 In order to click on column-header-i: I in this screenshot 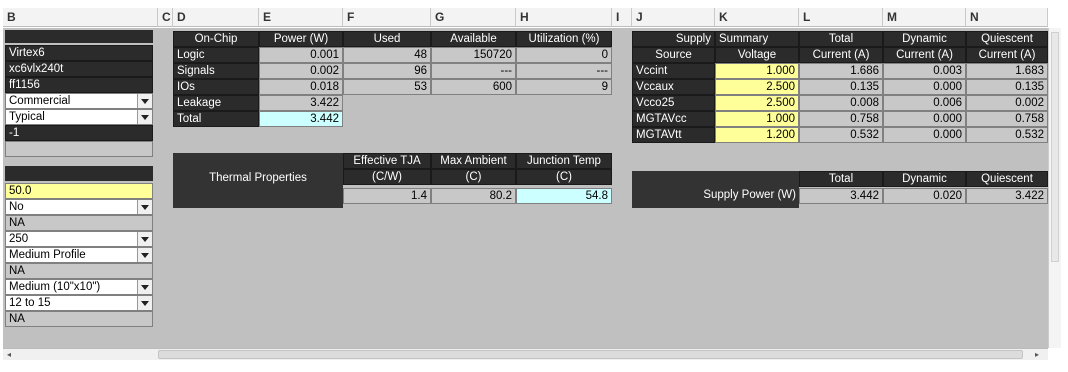, I will do `click(622, 17)`.